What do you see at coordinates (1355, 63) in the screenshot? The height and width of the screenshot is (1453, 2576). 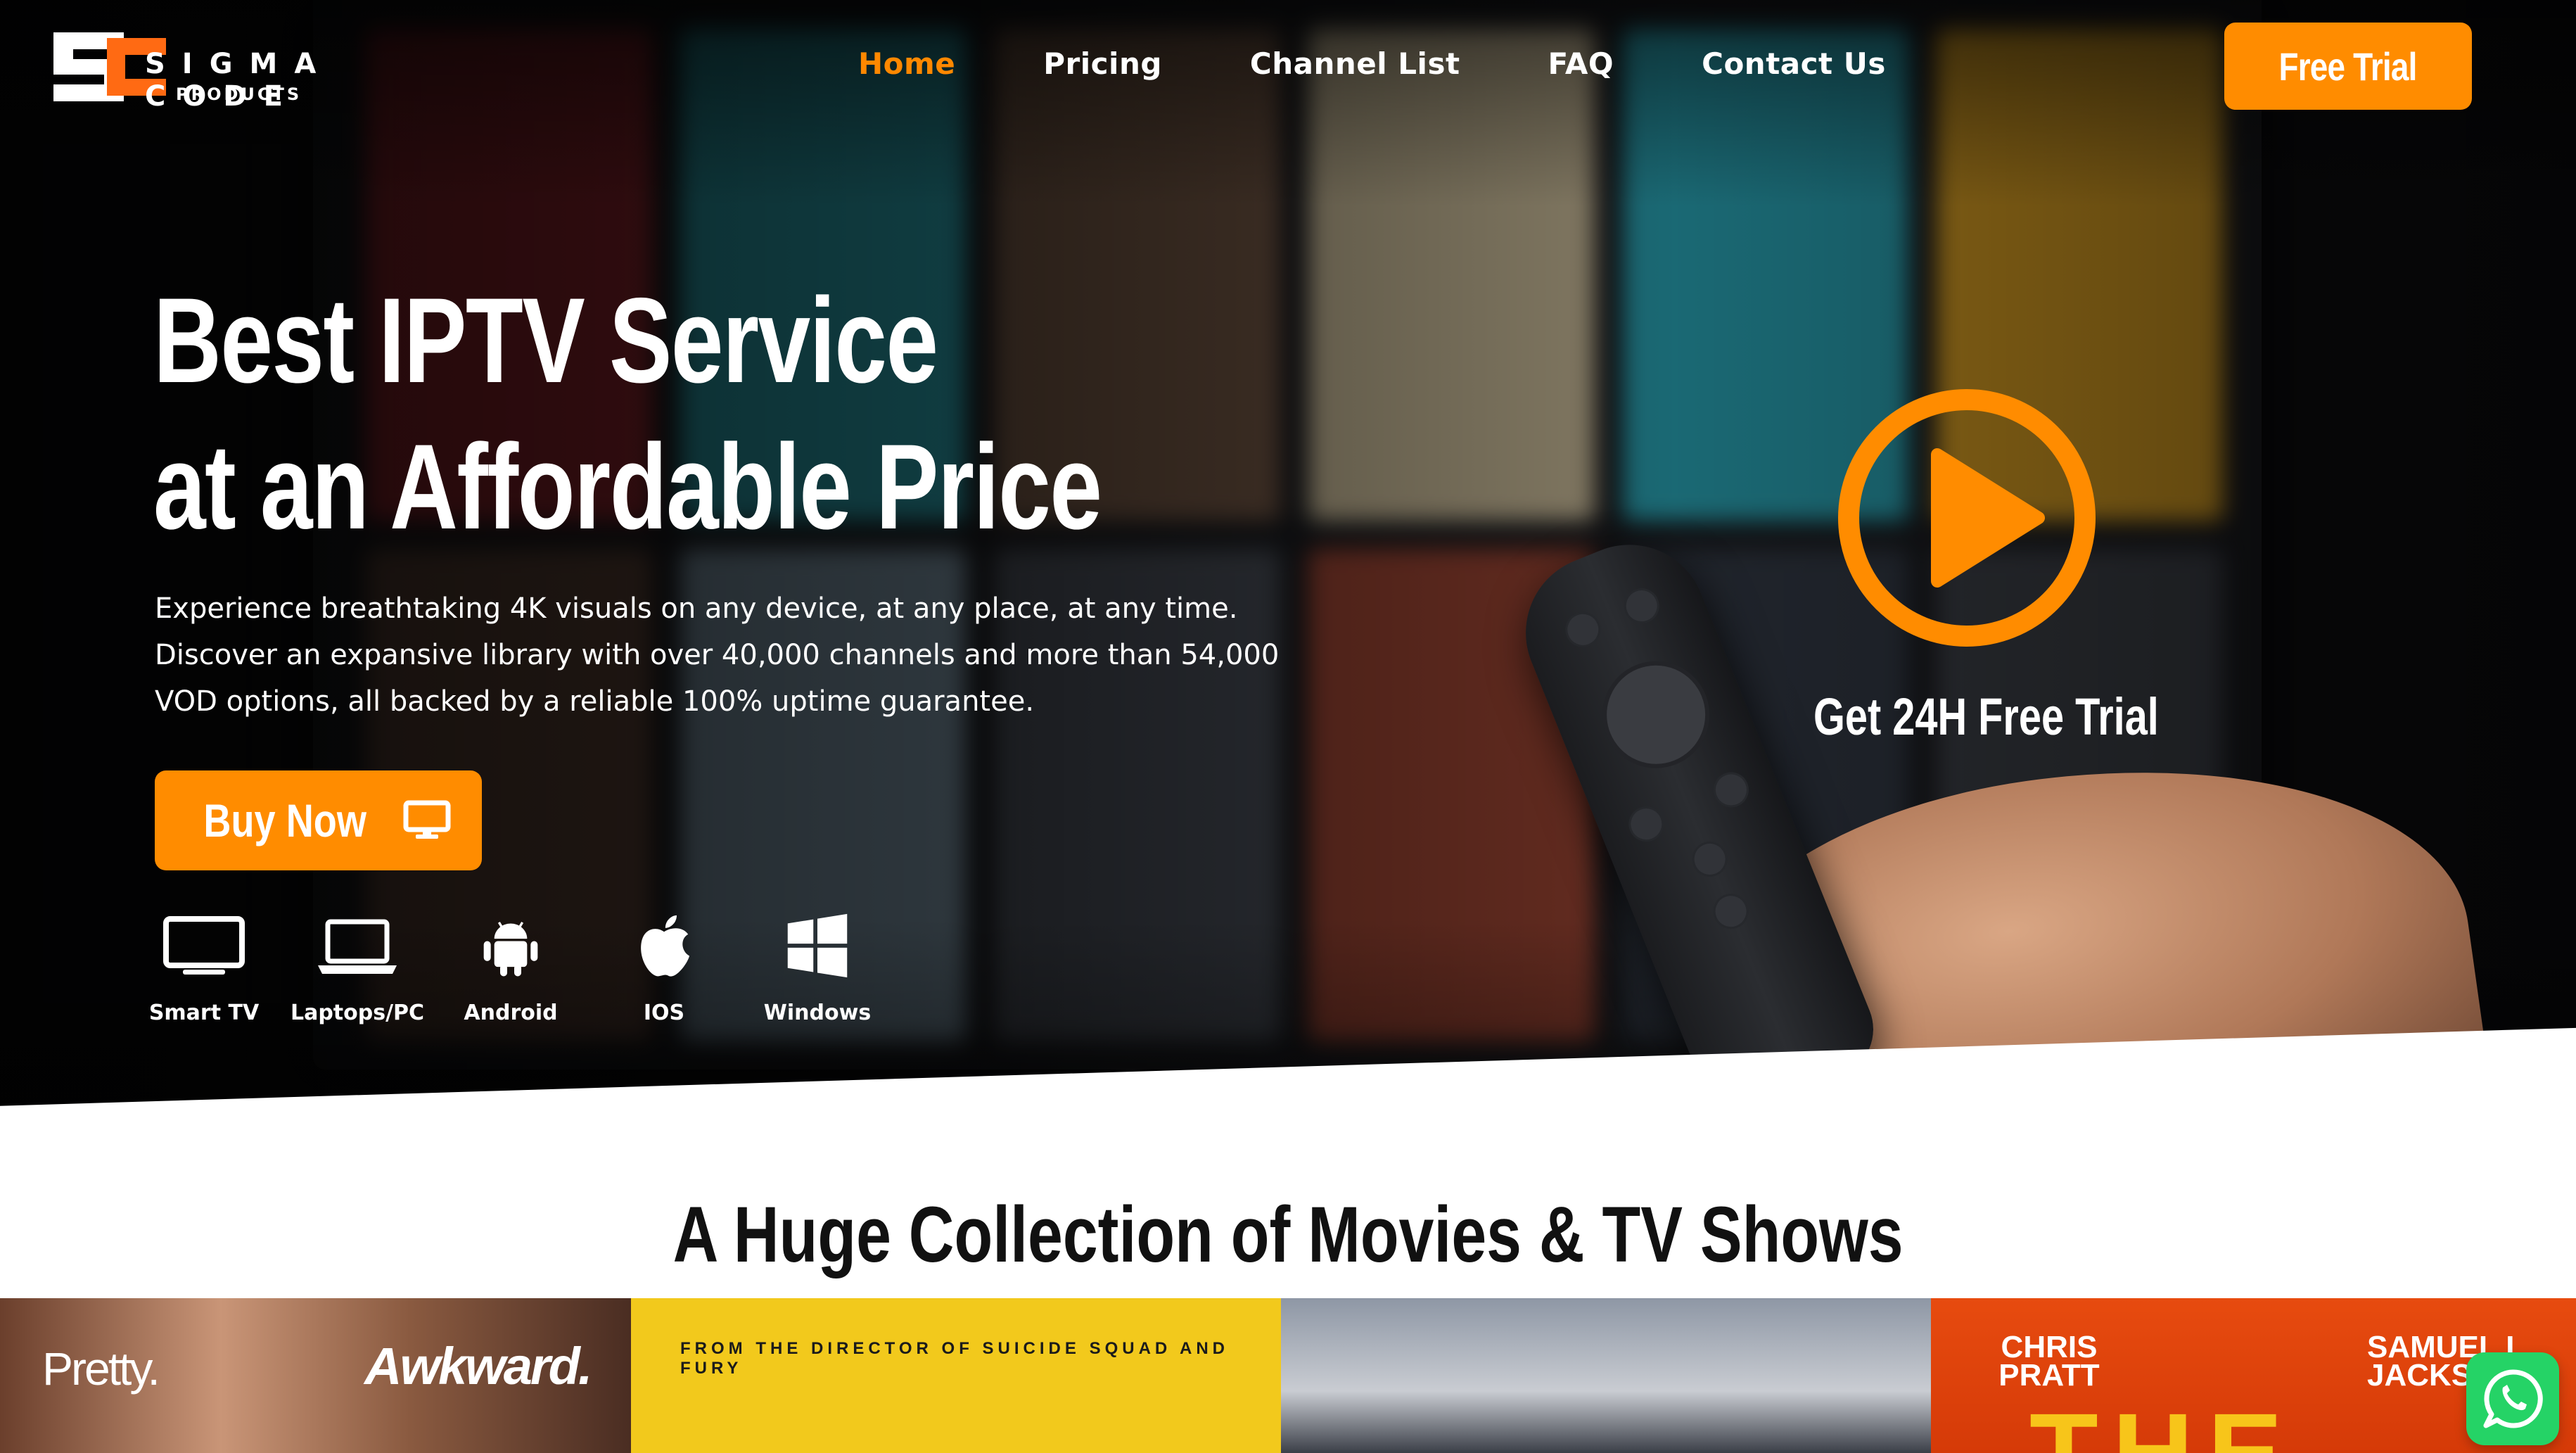 I see `nav-channel-list: Channel List` at bounding box center [1355, 63].